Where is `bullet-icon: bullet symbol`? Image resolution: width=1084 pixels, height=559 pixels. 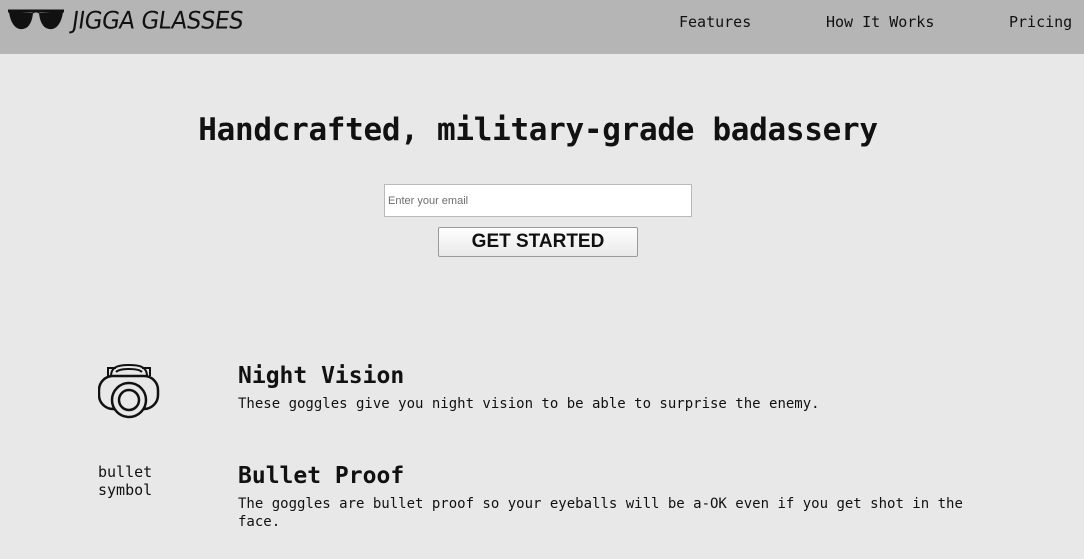
bullet-icon: bullet symbol is located at coordinates (125, 481).